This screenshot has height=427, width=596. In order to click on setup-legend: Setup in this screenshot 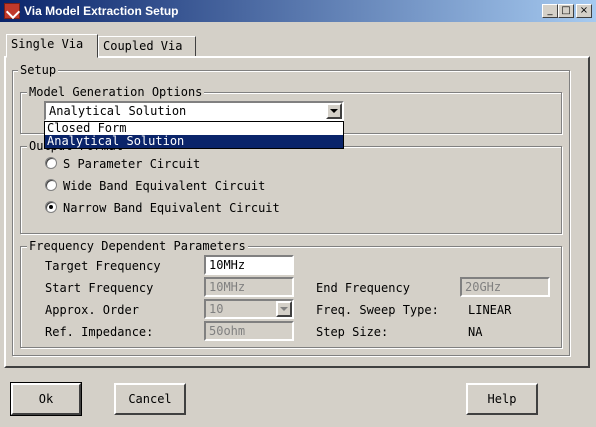, I will do `click(38, 70)`.